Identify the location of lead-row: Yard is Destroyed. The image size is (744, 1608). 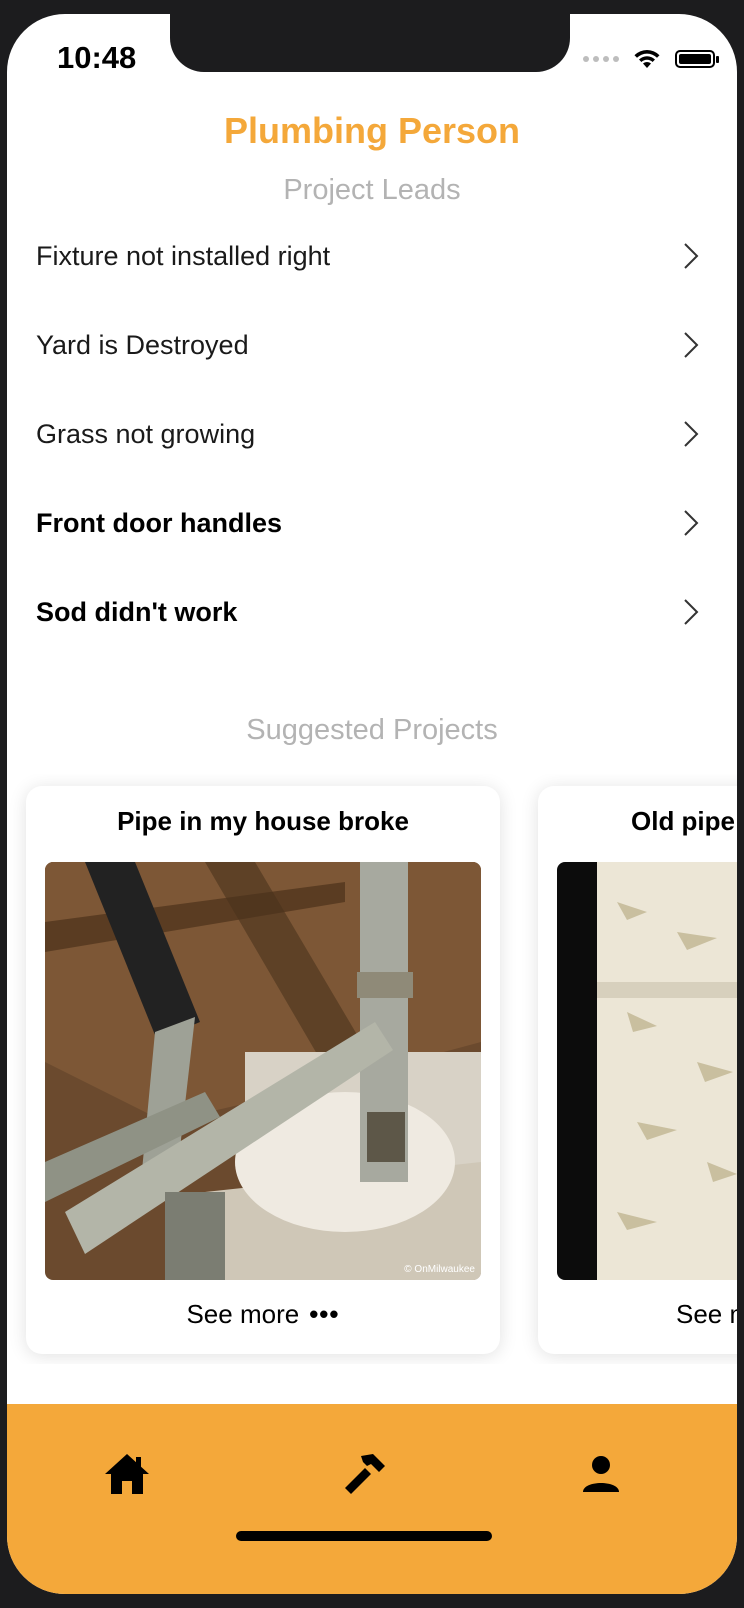
(372, 345).